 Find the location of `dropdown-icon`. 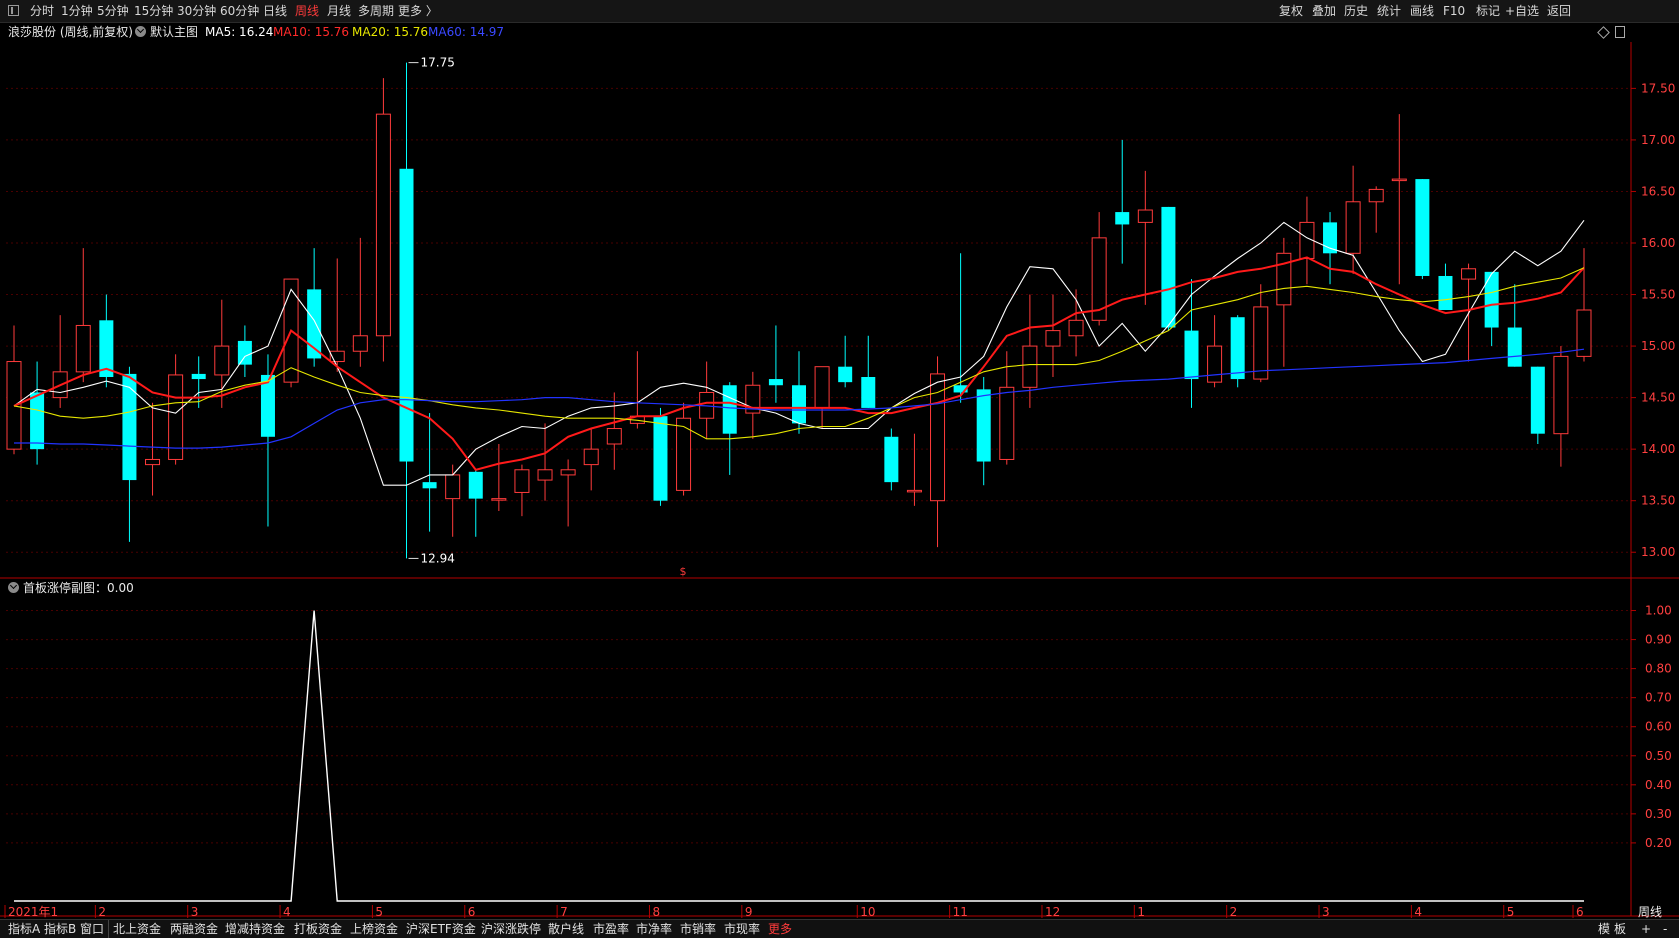

dropdown-icon is located at coordinates (13, 587).